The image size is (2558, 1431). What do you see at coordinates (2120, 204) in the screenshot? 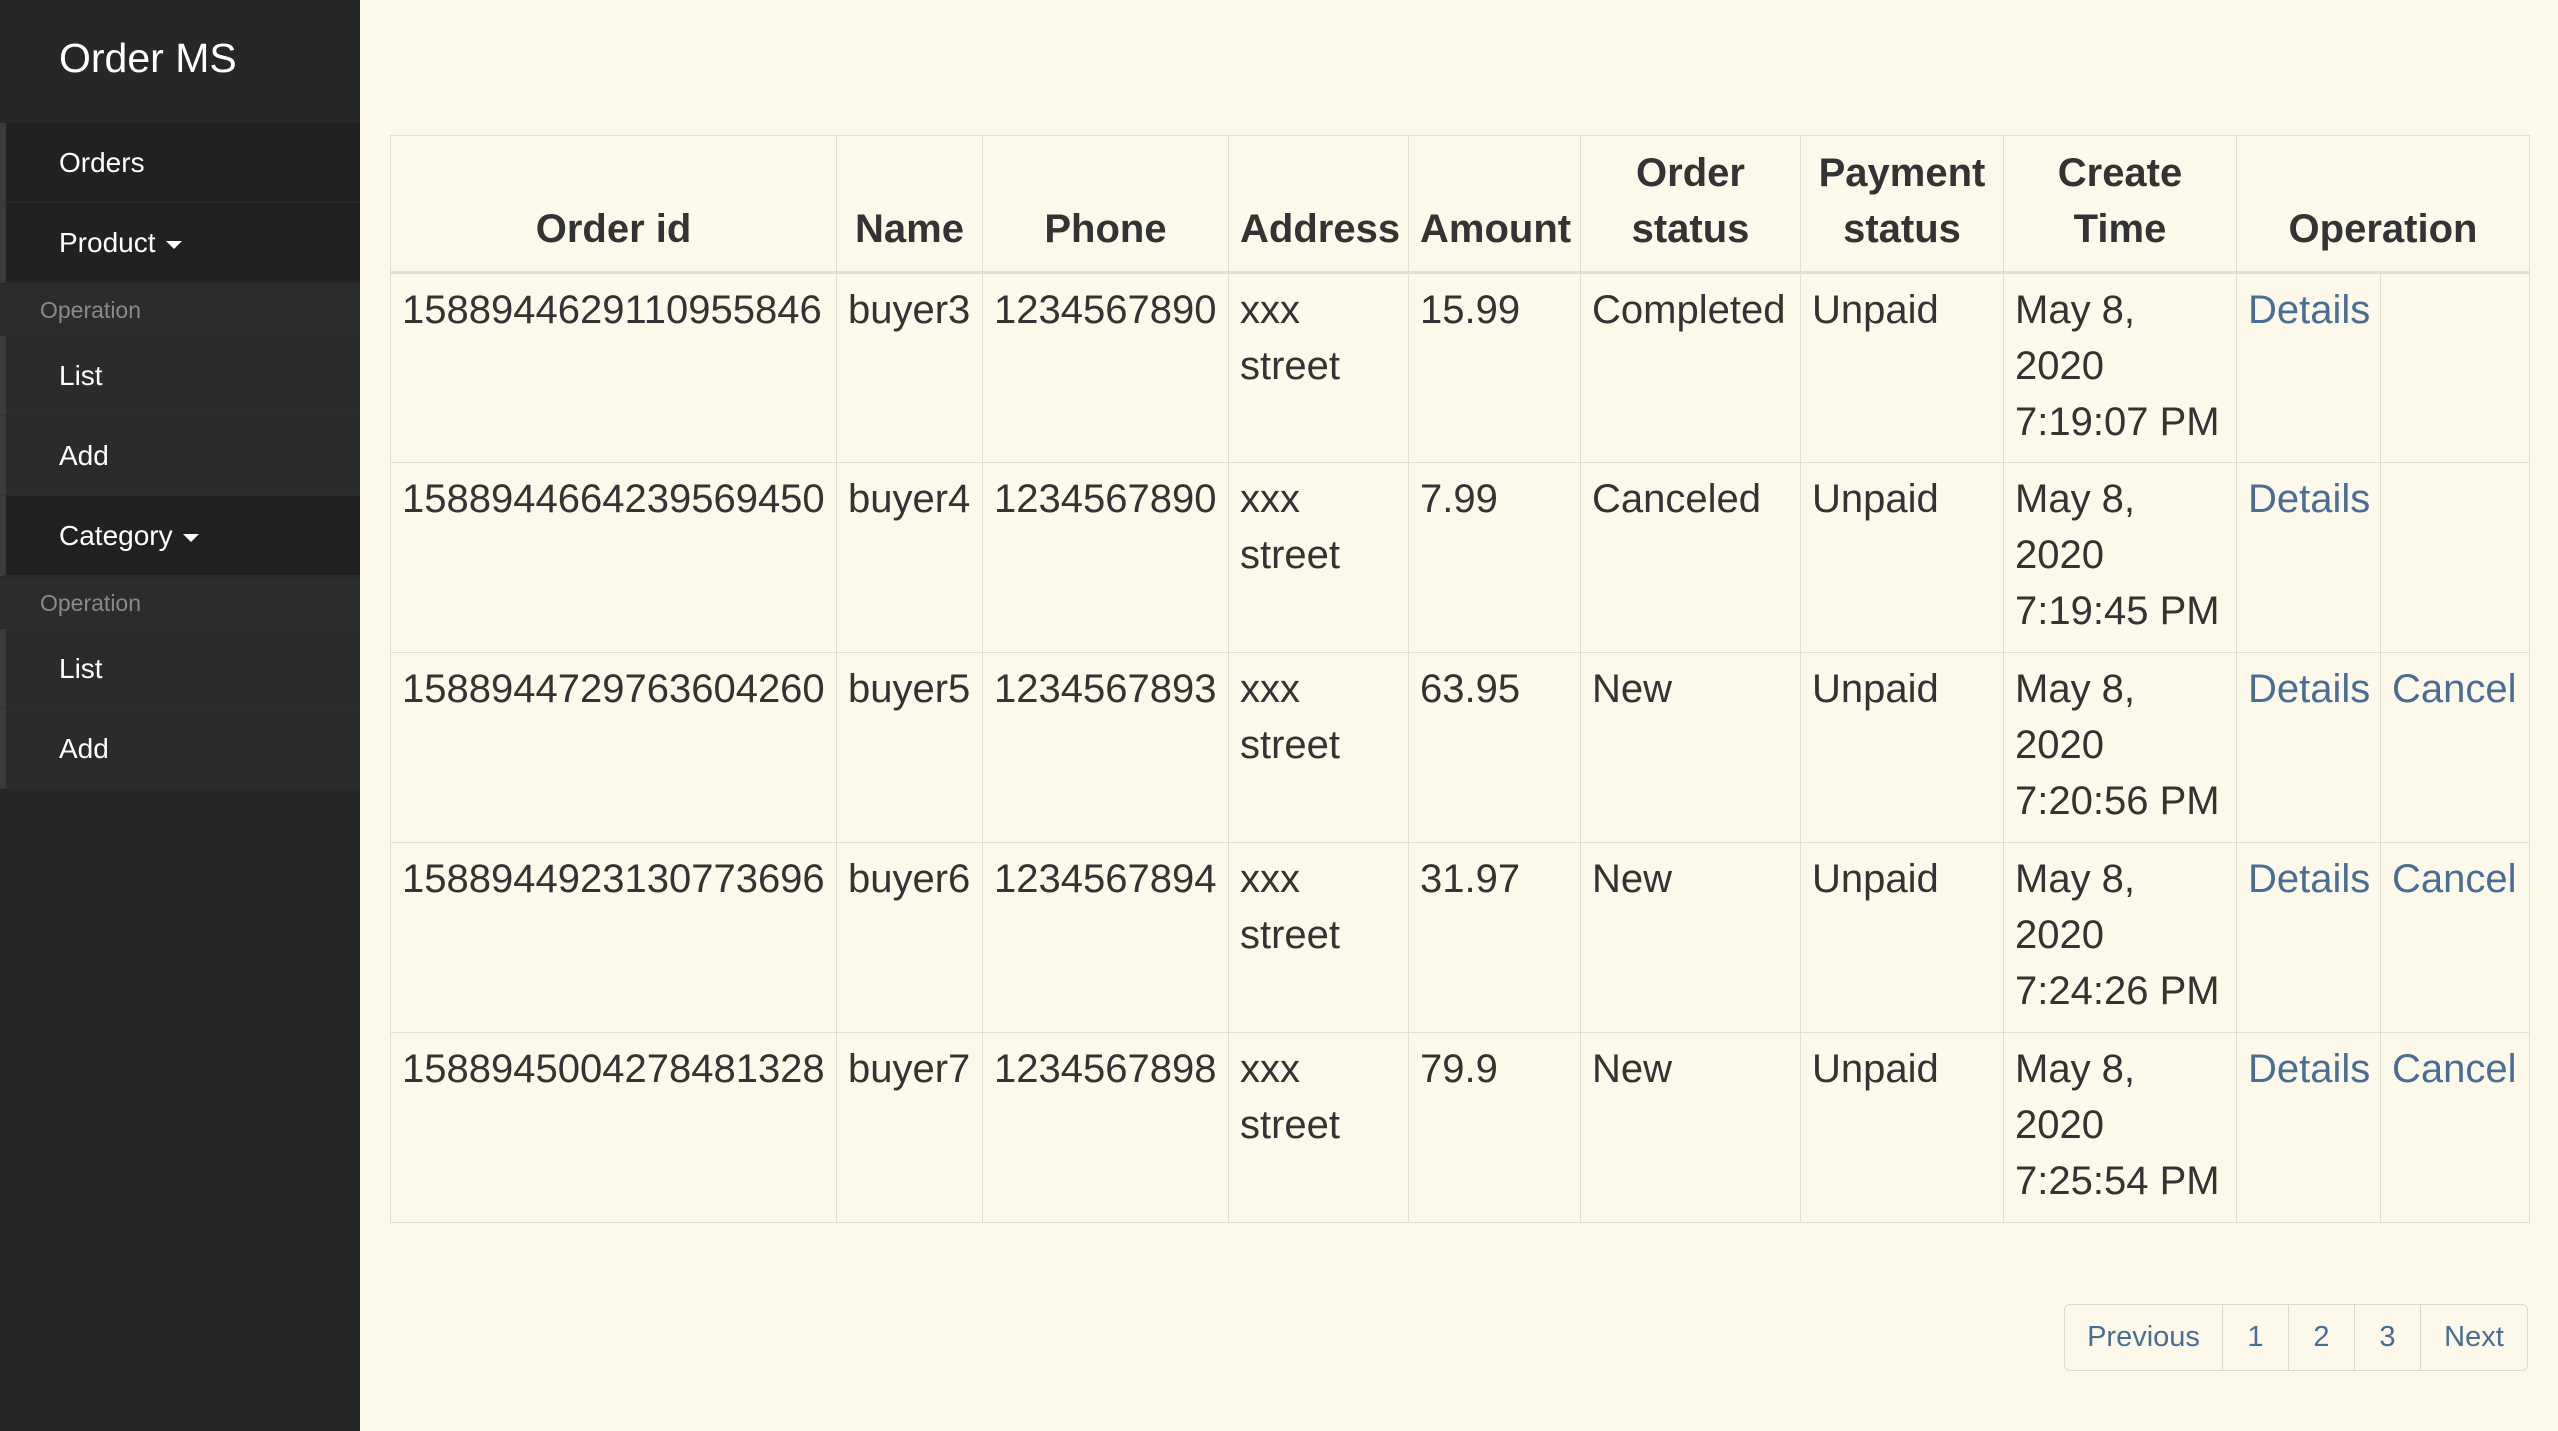
I see `header-create-time: Create Time` at bounding box center [2120, 204].